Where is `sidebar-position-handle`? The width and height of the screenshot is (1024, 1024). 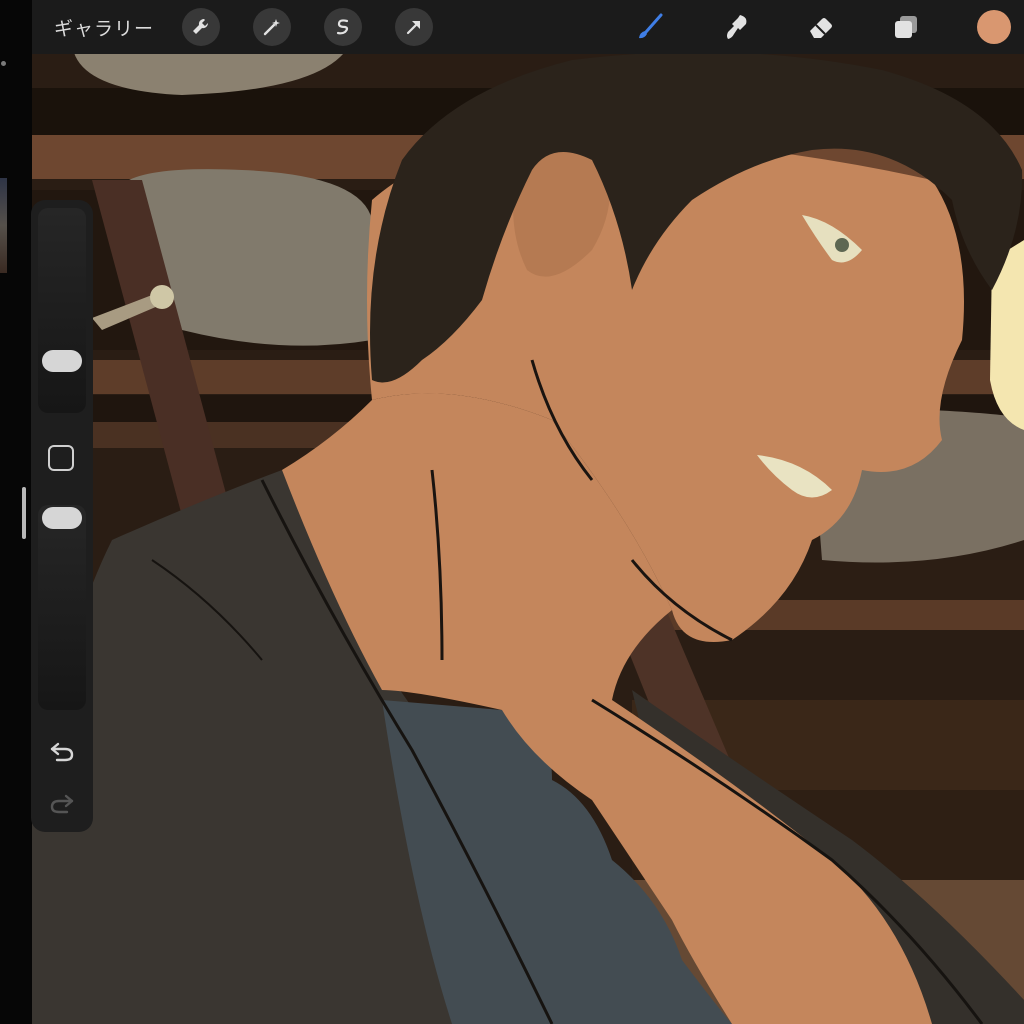
sidebar-position-handle is located at coordinates (24, 513).